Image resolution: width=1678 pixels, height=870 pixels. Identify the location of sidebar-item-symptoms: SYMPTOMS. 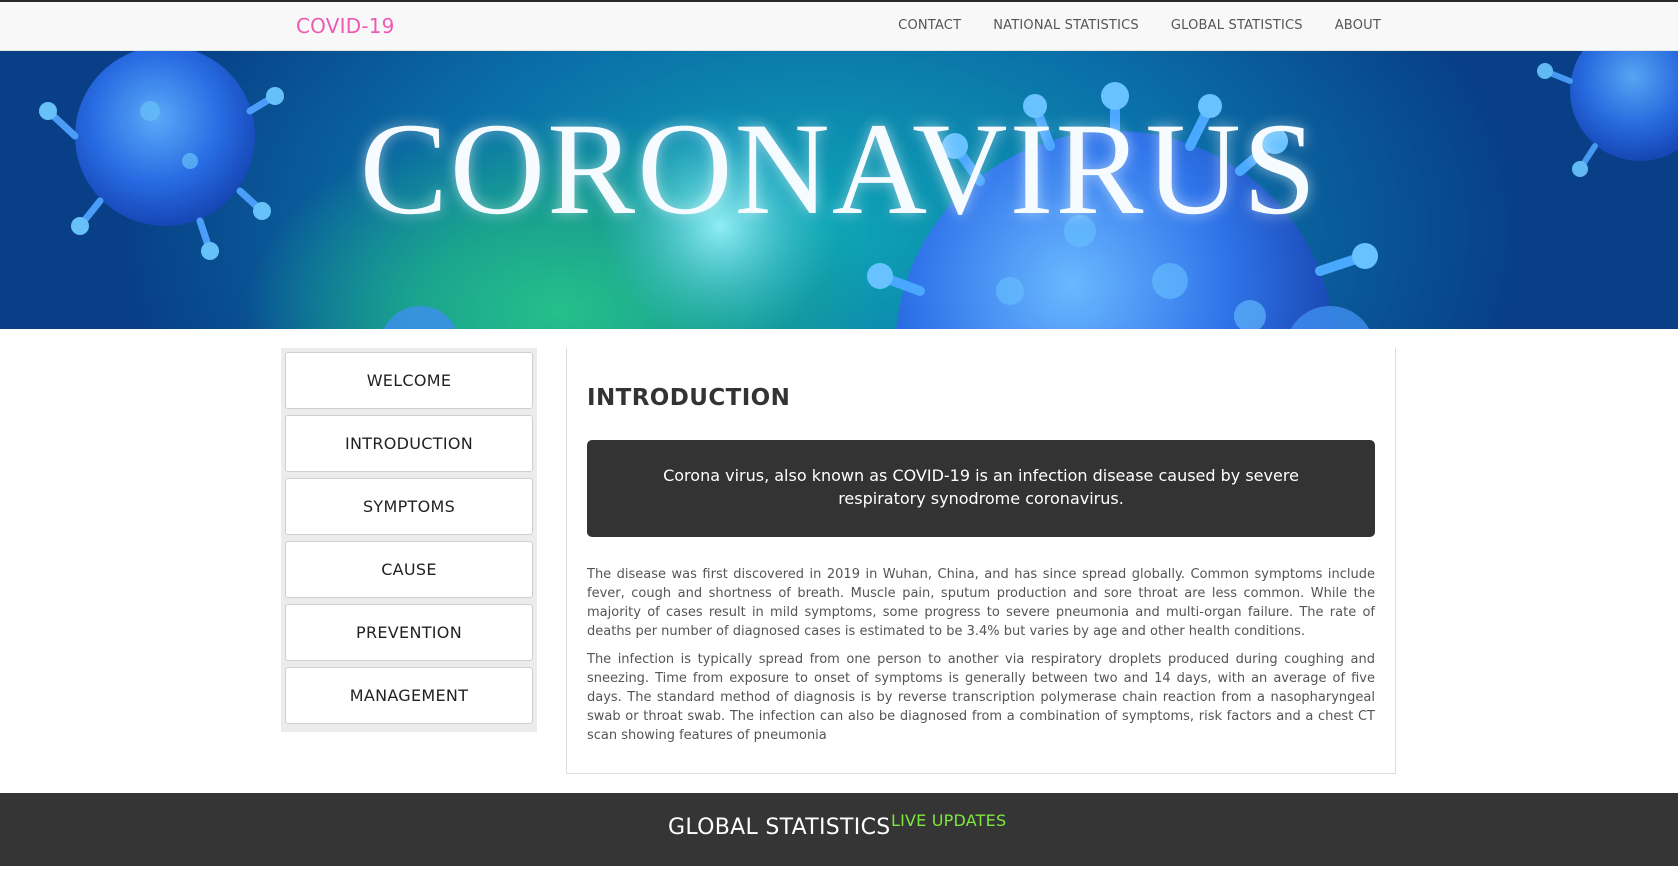
(409, 506).